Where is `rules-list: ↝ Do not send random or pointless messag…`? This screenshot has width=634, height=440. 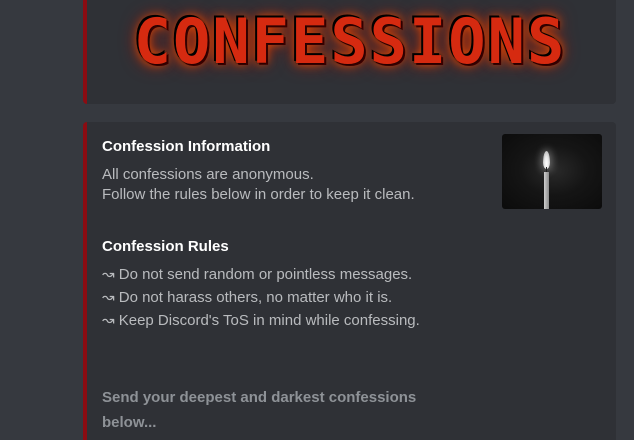 rules-list: ↝ Do not send random or pointless messag… is located at coordinates (261, 298).